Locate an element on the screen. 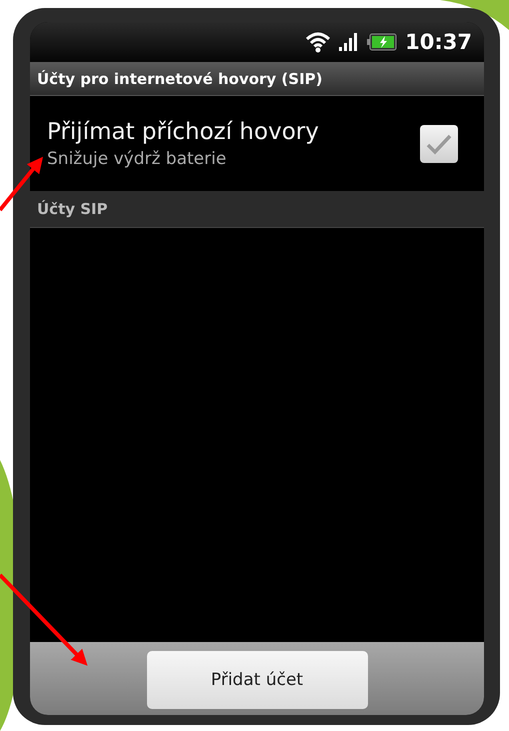  signal-icon is located at coordinates (349, 42).